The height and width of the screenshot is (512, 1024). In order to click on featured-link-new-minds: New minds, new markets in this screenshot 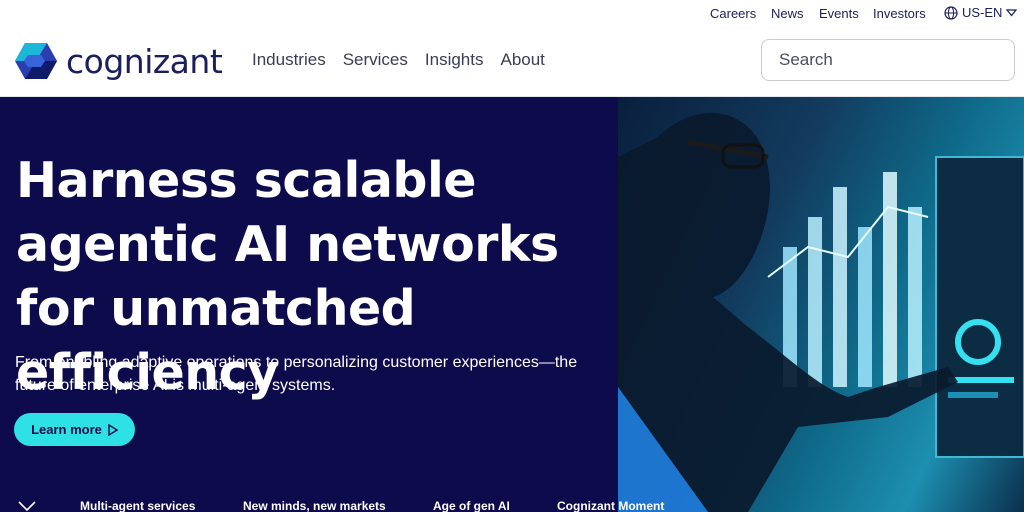, I will do `click(314, 505)`.